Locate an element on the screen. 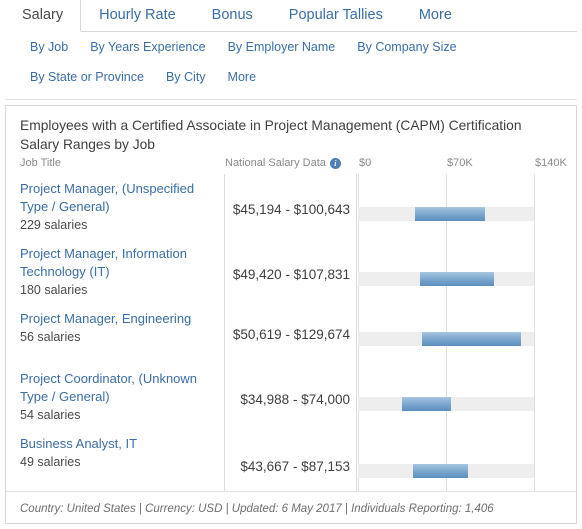 The width and height of the screenshot is (582, 529). salary-range-label: $49,420 - $107,831 is located at coordinates (291, 274).